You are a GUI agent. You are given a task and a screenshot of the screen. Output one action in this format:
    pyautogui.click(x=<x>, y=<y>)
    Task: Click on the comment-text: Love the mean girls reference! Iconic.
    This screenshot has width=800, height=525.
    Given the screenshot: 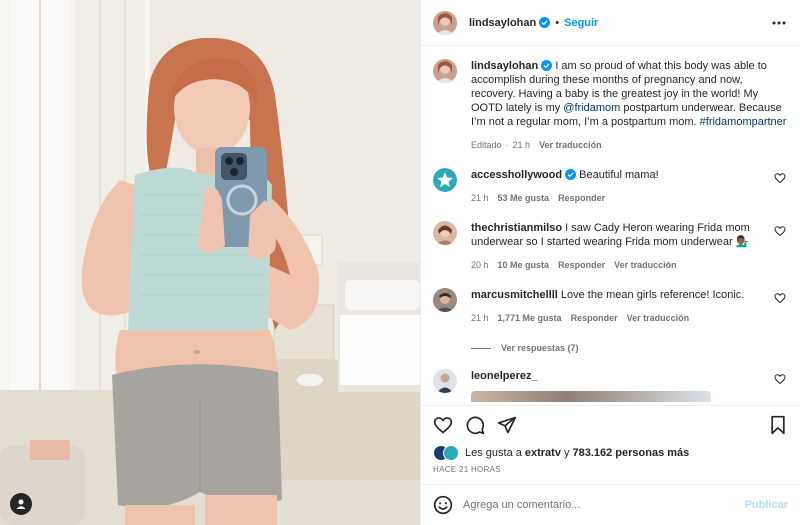 What is the action you would take?
    pyautogui.click(x=652, y=295)
    